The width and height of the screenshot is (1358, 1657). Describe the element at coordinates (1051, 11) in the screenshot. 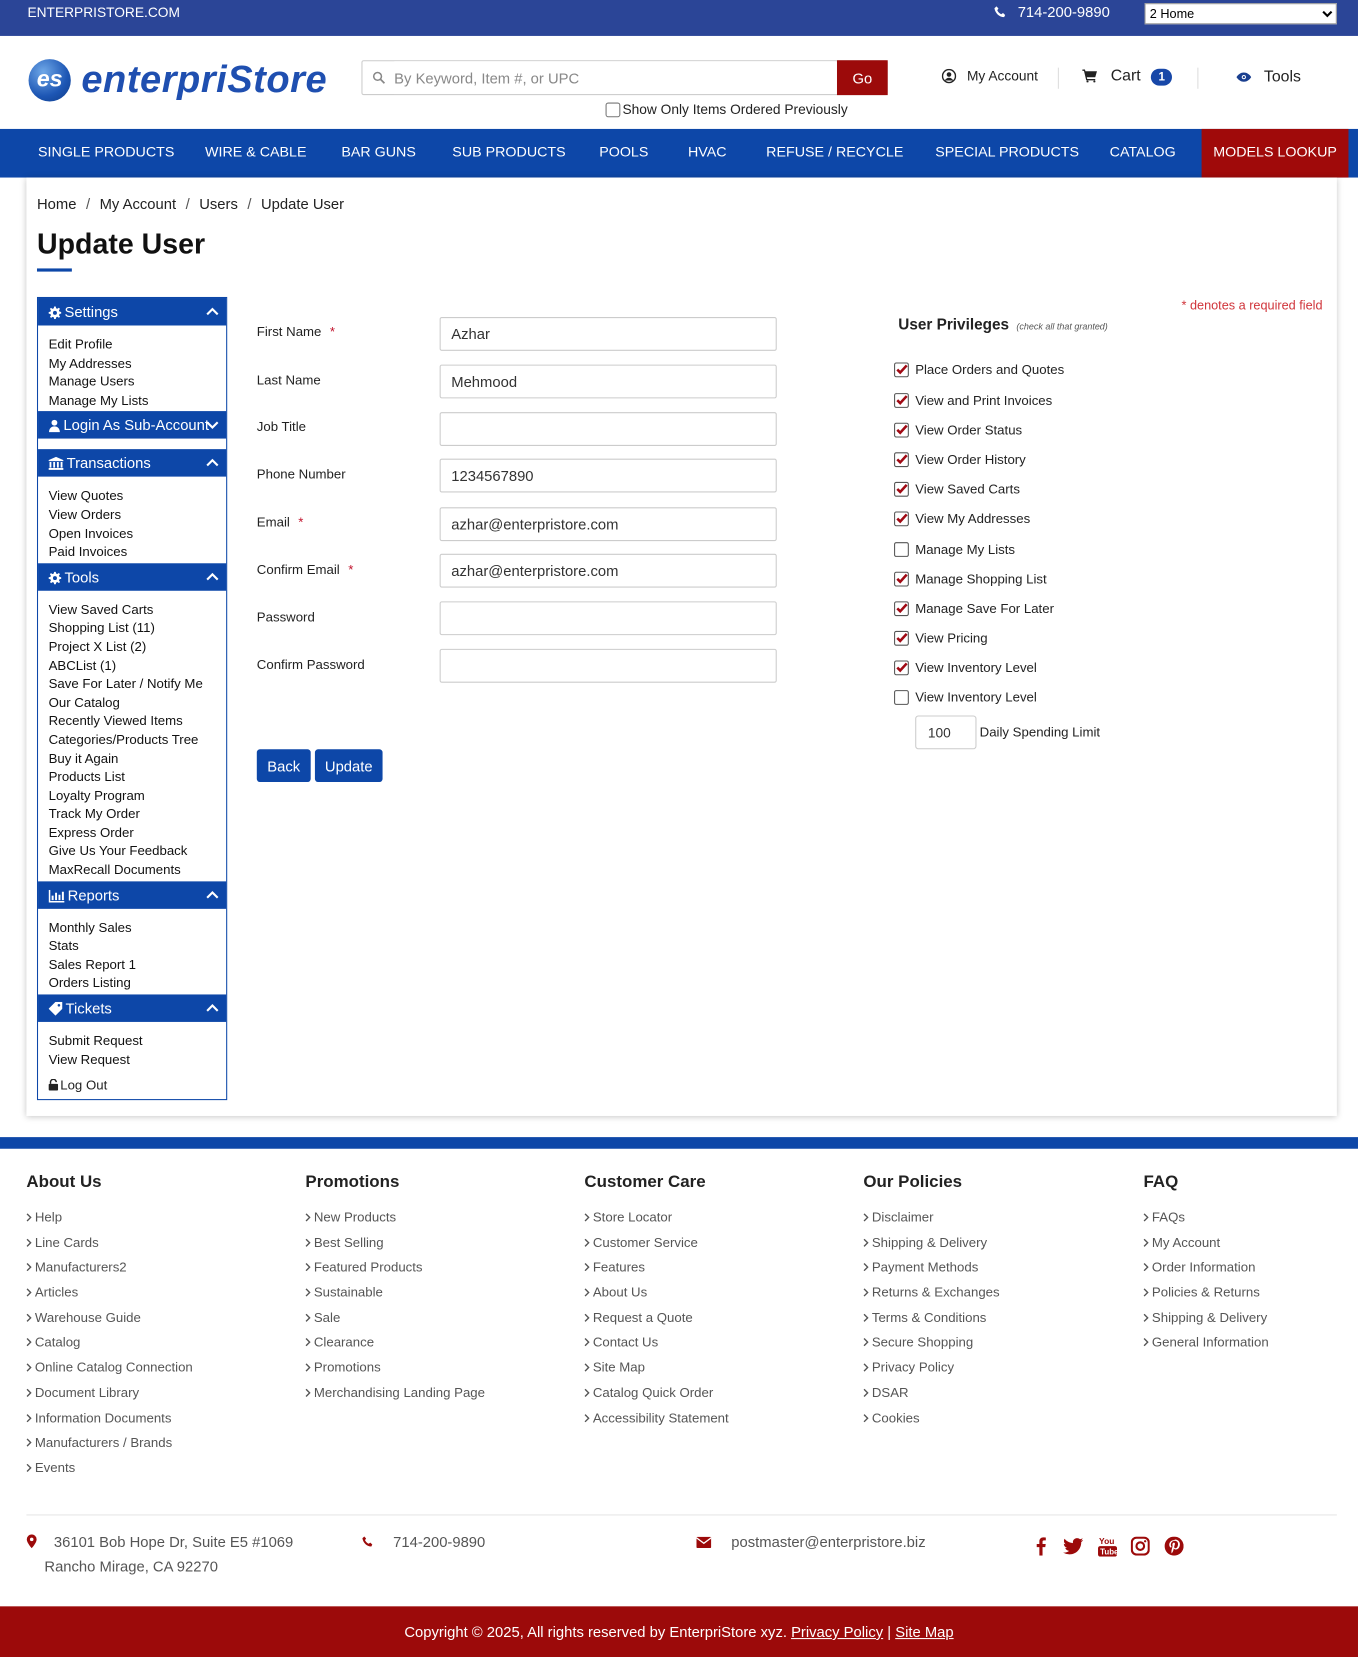

I see `top-phone: 714-200-9890` at that location.